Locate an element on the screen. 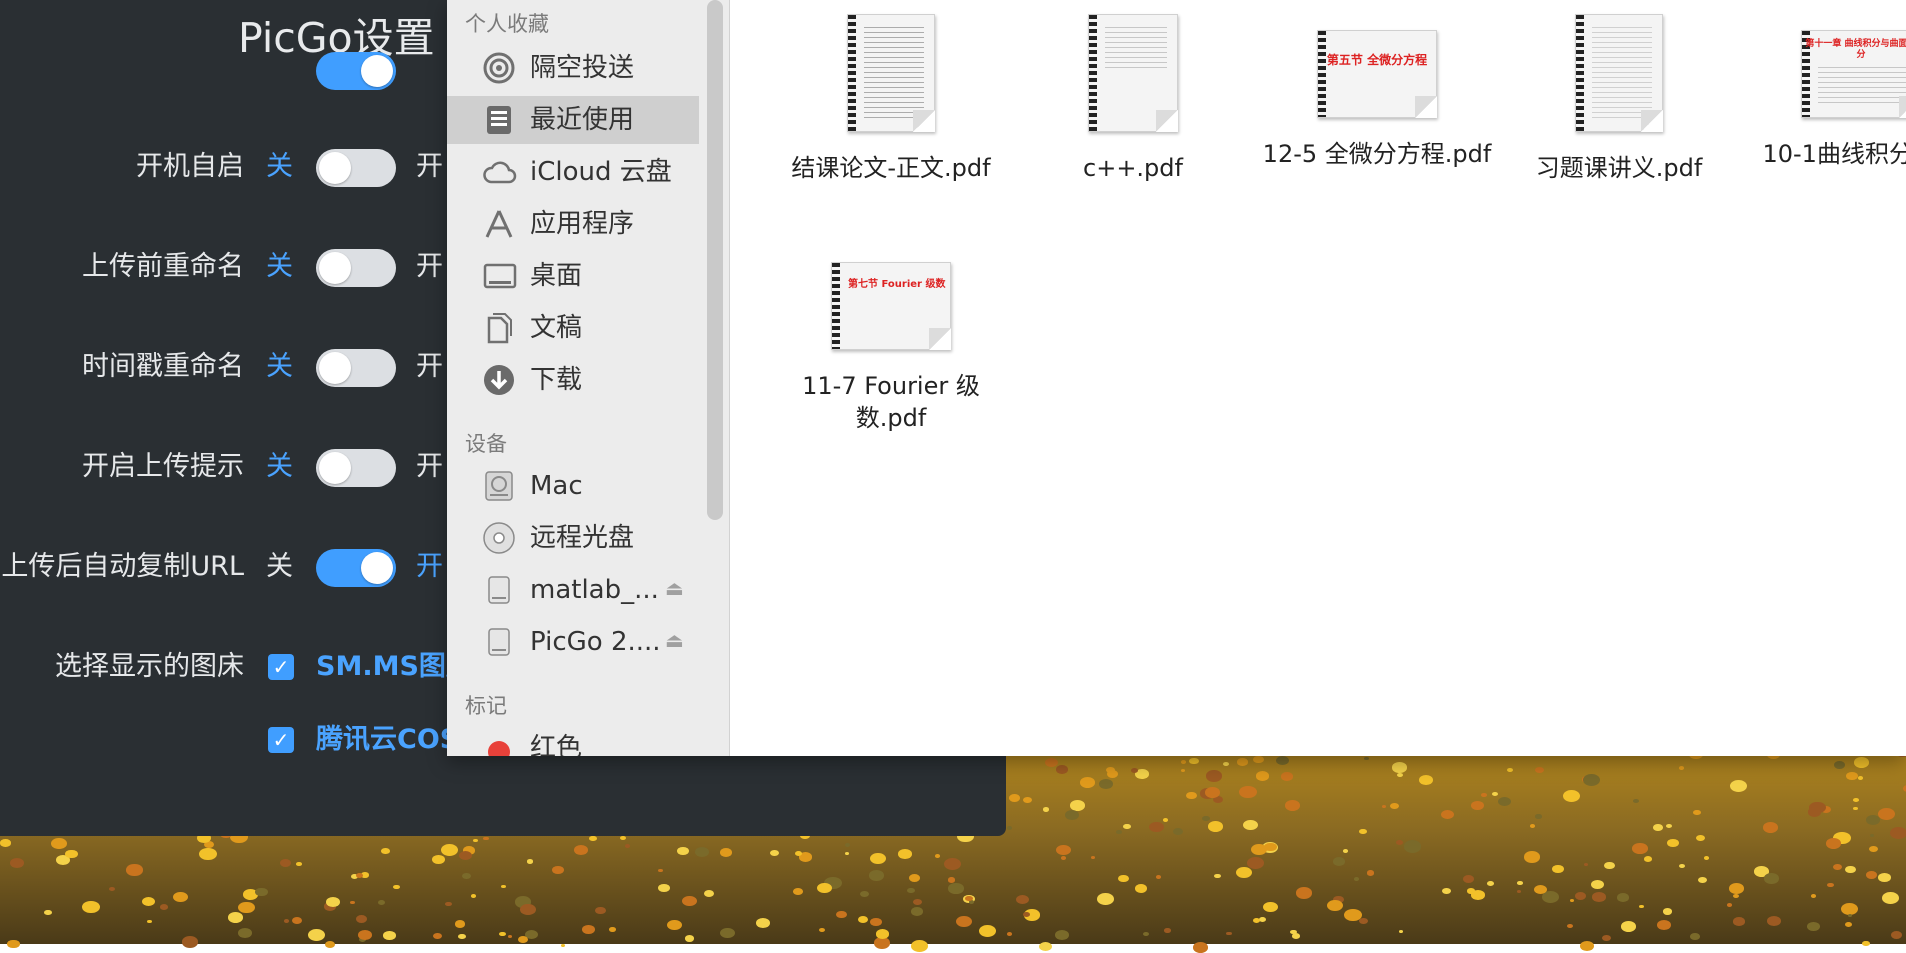 The width and height of the screenshot is (1906, 953). sidebar-item-downloads: 下载 is located at coordinates (573, 380).